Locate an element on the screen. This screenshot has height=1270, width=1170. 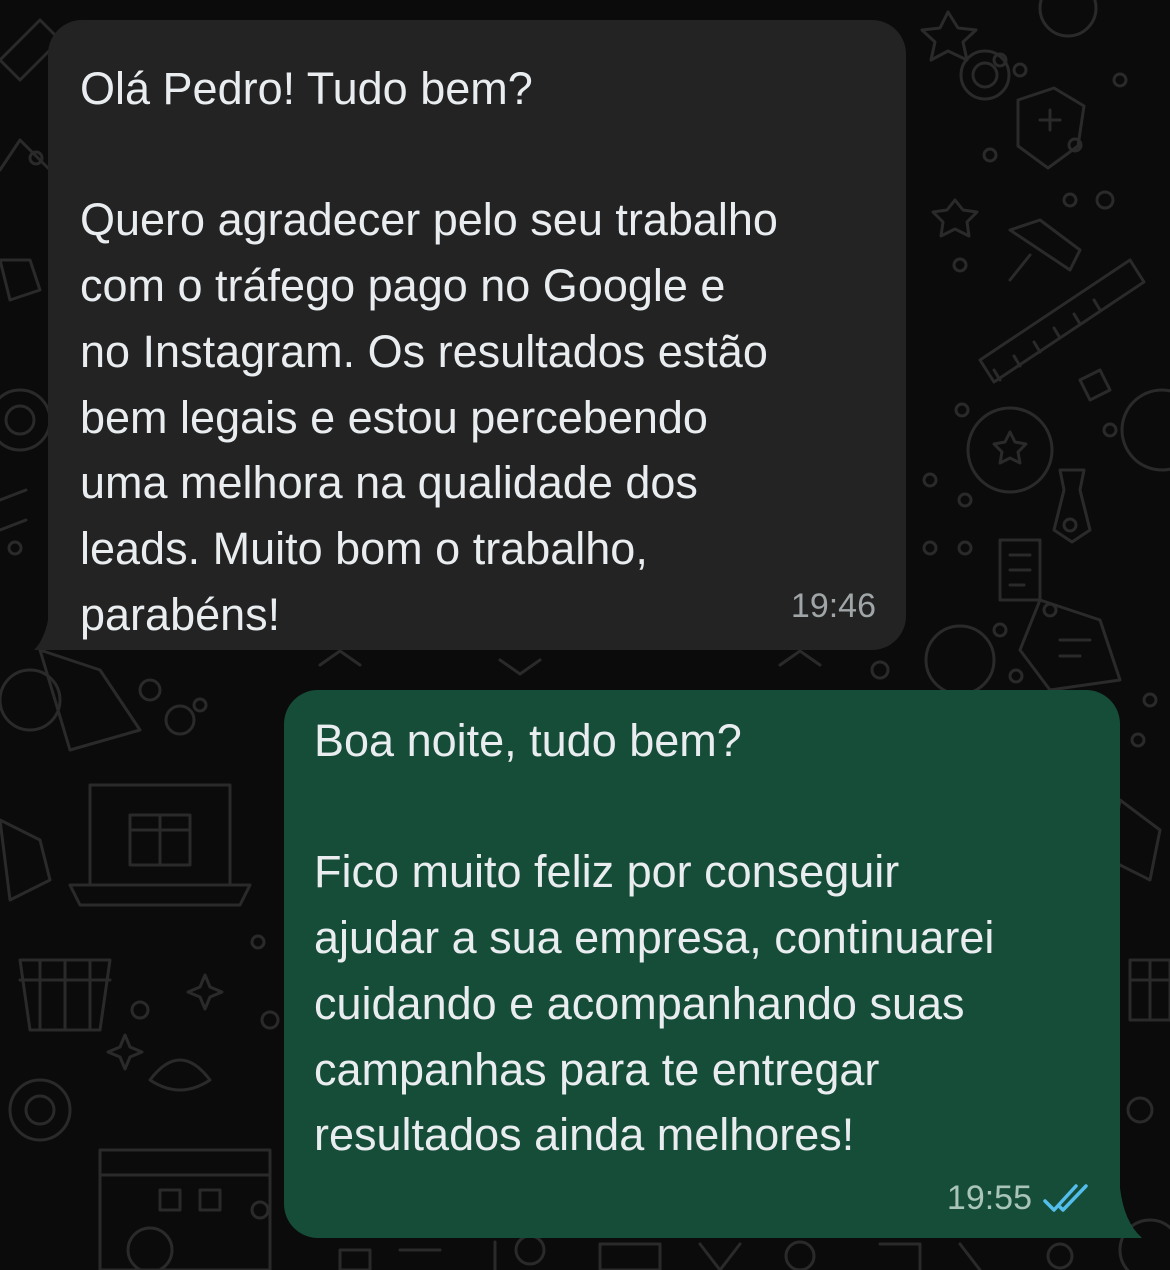
outgoing-message-time: 19:55 is located at coordinates (989, 1198).